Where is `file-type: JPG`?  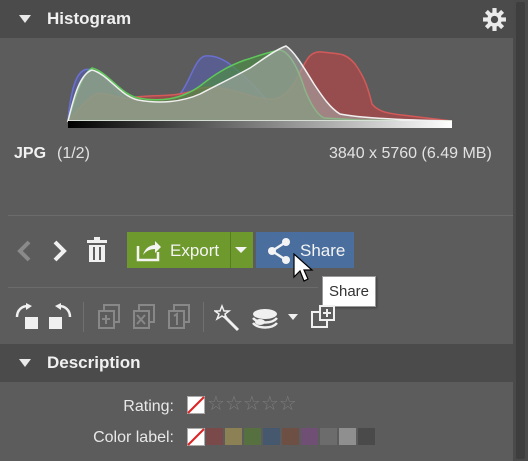
file-type: JPG is located at coordinates (30, 153).